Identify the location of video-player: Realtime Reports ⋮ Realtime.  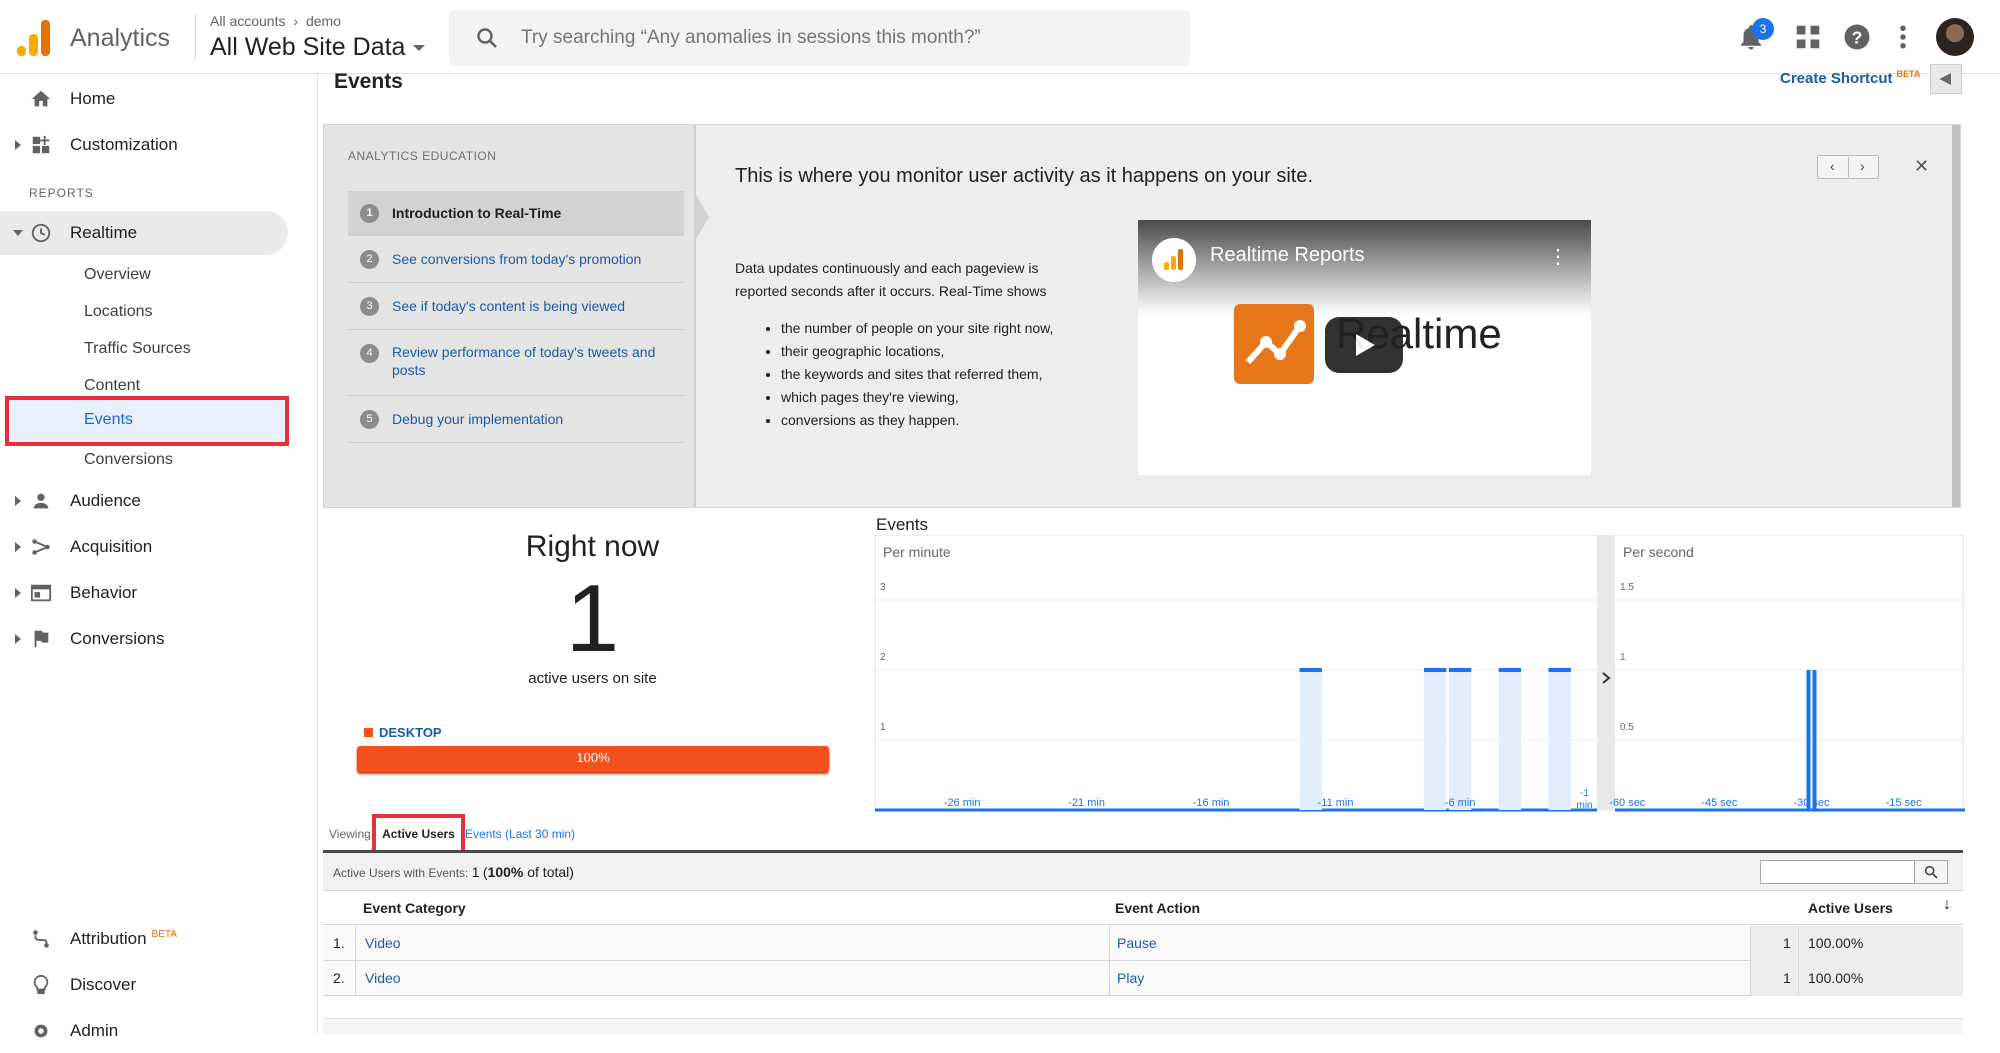
(1364, 347).